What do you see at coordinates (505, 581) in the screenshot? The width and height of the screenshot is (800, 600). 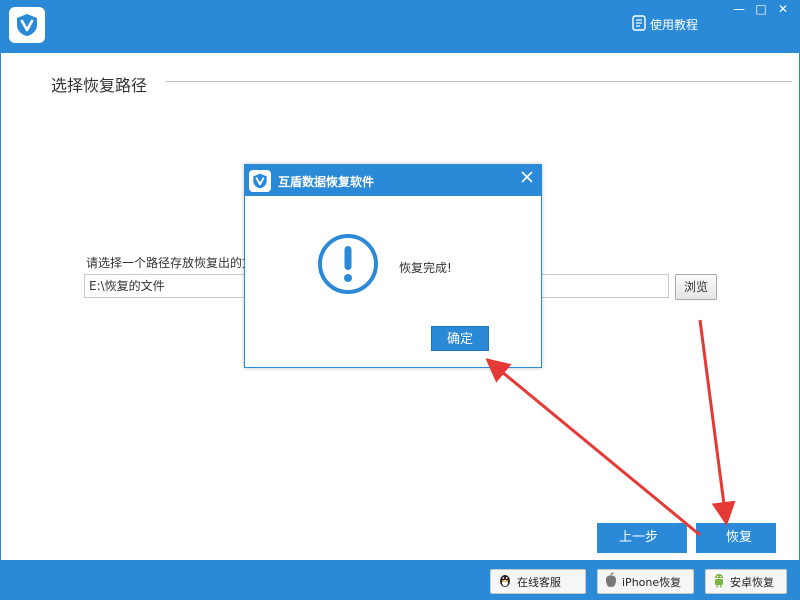 I see `qq-penguin-icon` at bounding box center [505, 581].